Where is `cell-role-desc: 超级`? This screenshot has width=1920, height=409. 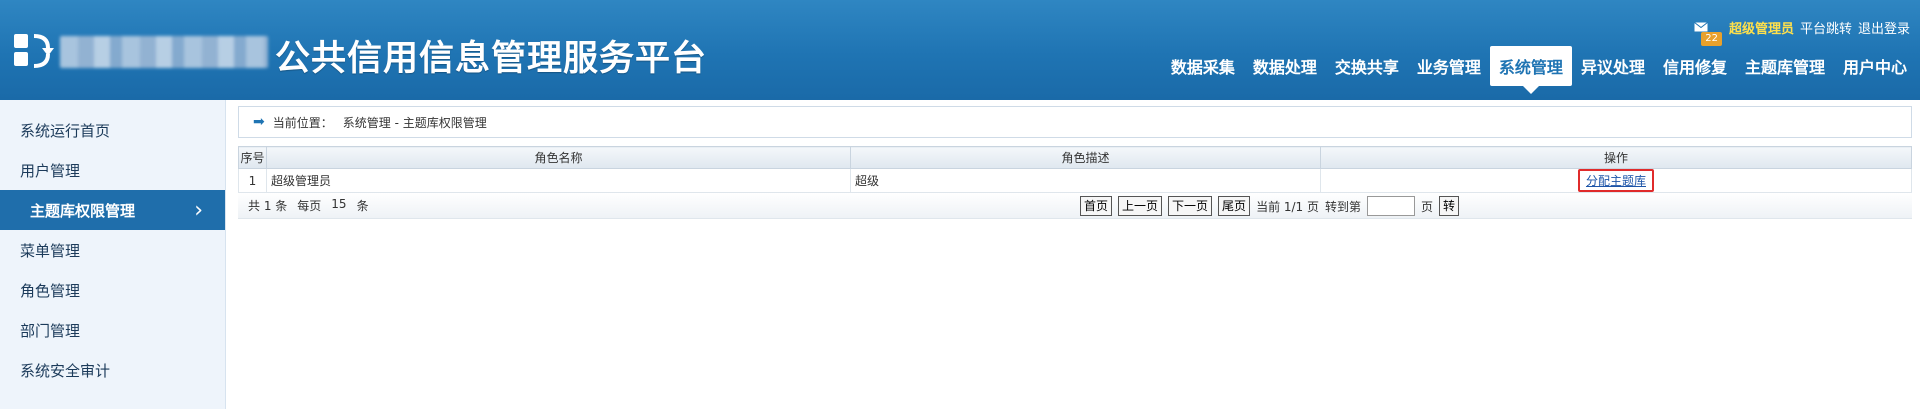 cell-role-desc: 超级 is located at coordinates (1085, 180).